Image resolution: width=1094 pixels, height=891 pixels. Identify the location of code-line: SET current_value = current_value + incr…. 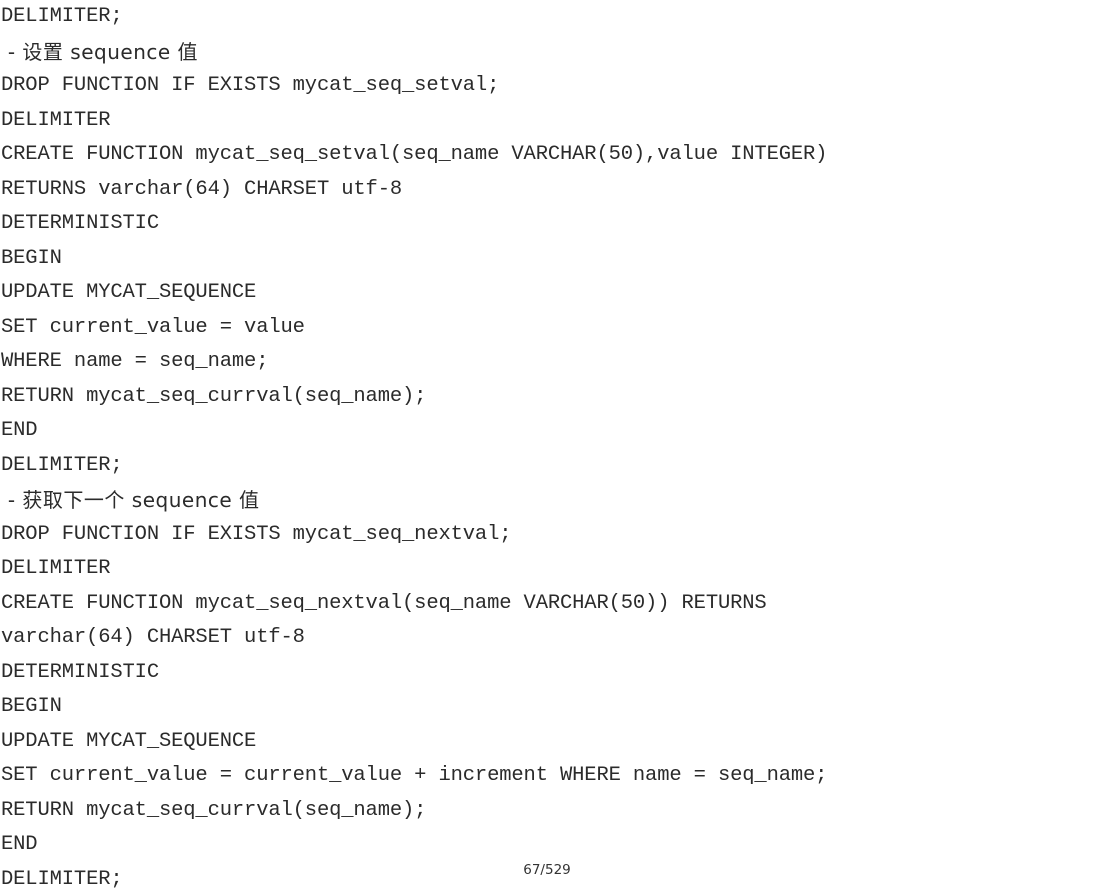
(414, 775).